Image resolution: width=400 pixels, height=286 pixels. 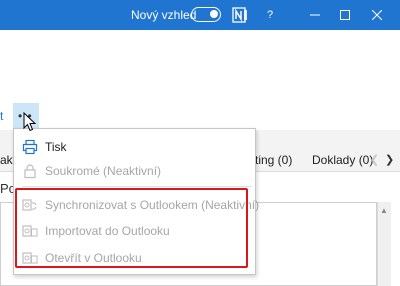 I want to click on printer-icon, so click(x=30, y=147).